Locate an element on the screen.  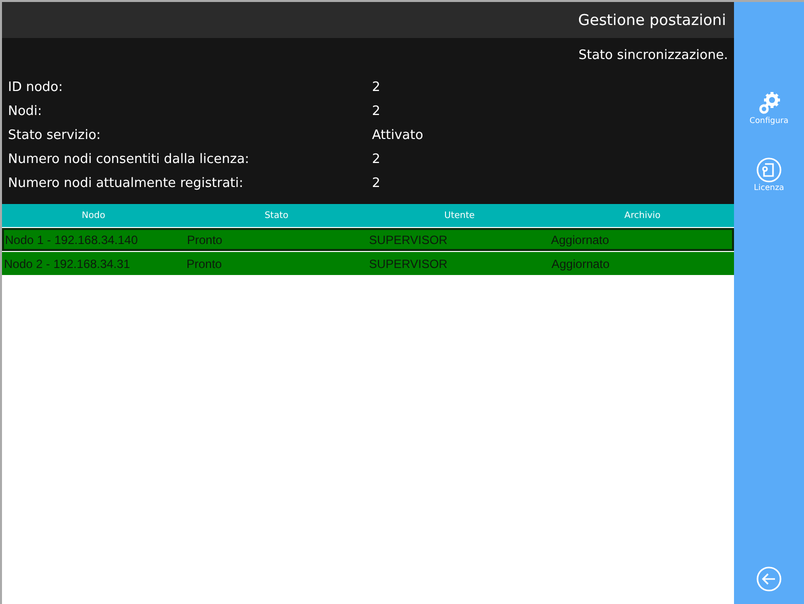
info-label: ID nodo: is located at coordinates (36, 87).